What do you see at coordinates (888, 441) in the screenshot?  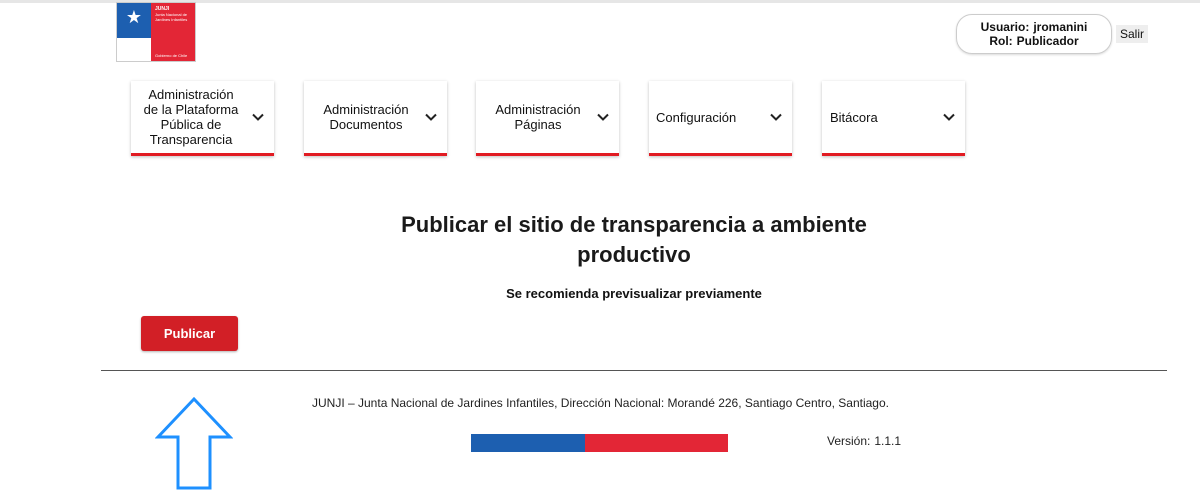 I see `version-number: 1.1.1` at bounding box center [888, 441].